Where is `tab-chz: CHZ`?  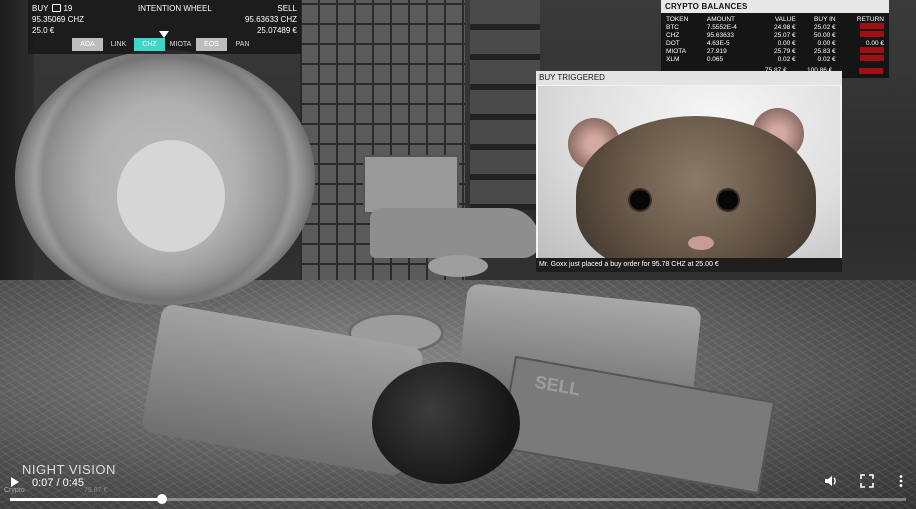 tab-chz: CHZ is located at coordinates (149, 44).